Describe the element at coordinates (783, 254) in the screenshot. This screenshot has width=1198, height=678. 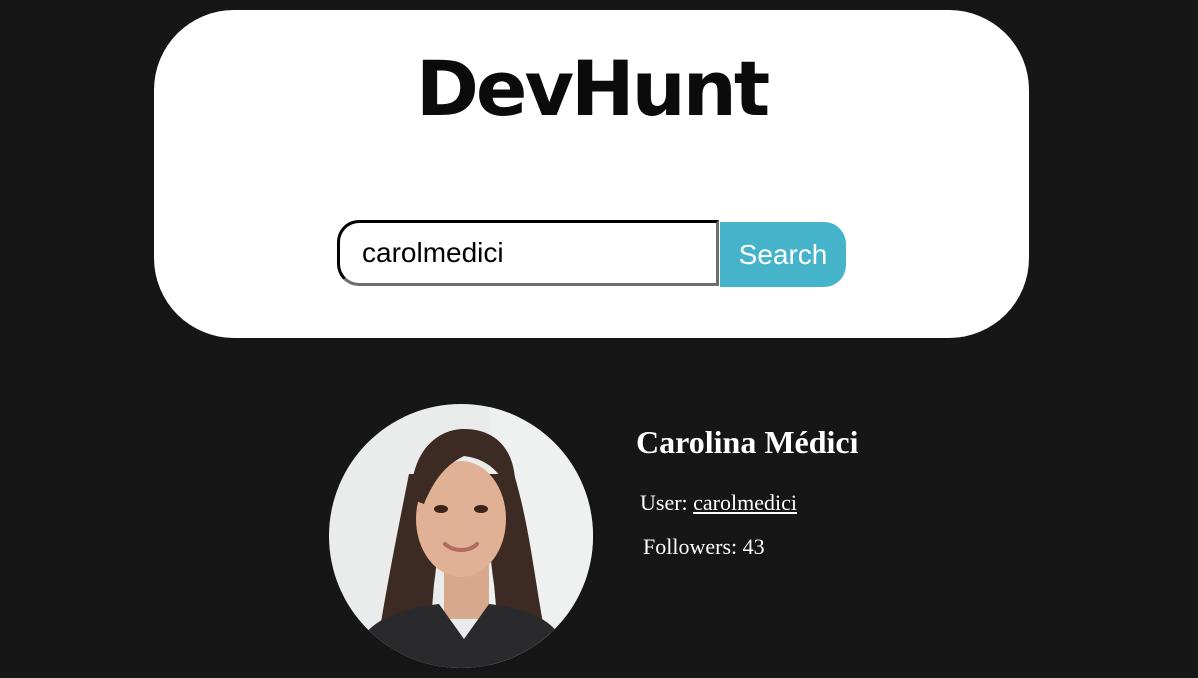
I see `search-button: Search` at that location.